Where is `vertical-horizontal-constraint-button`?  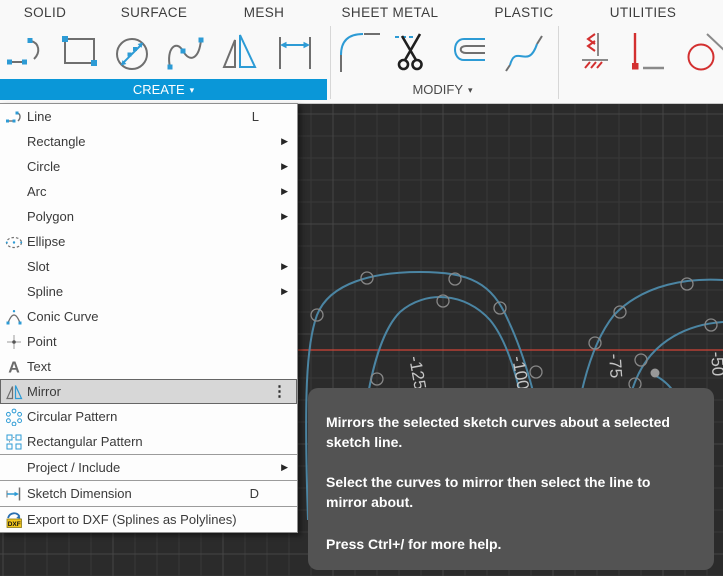
vertical-horizontal-constraint-button is located at coordinates (644, 51).